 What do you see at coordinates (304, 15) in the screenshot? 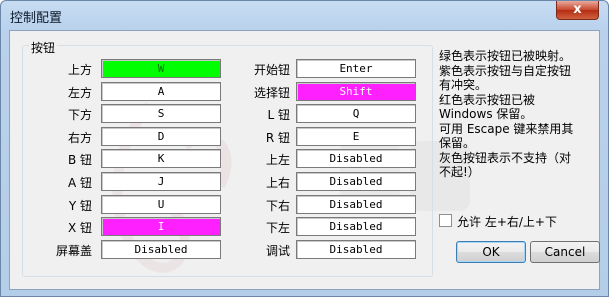
I see `title-bar: 控制配置 x` at bounding box center [304, 15].